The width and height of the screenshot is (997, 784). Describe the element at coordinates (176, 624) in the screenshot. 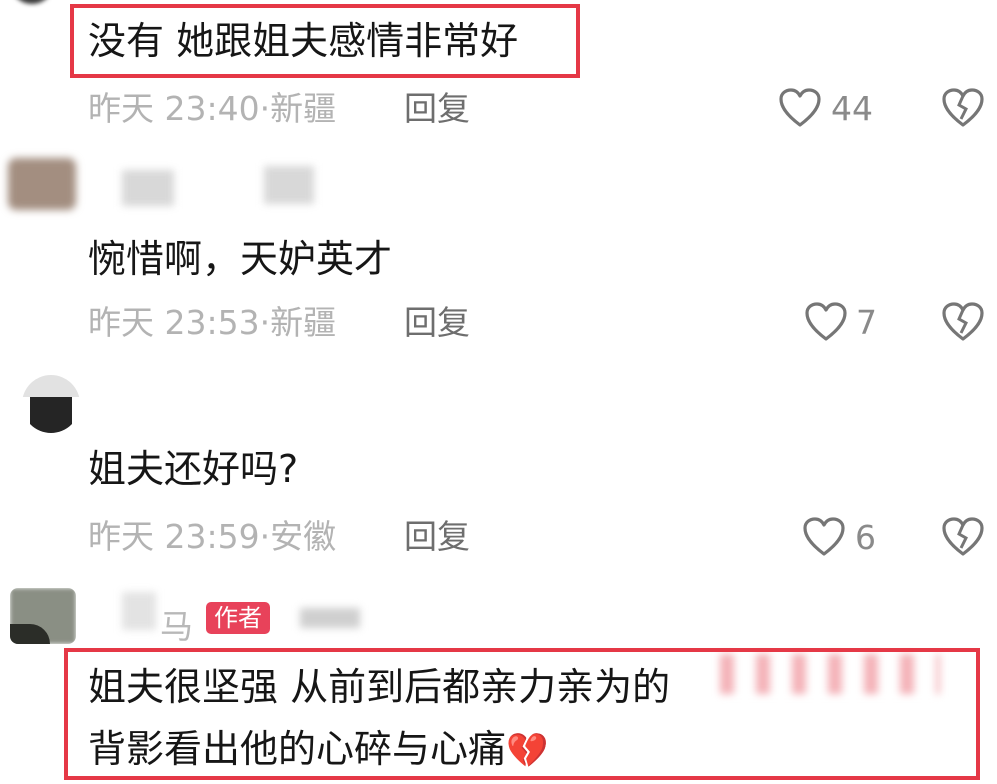

I see `username: 马` at that location.